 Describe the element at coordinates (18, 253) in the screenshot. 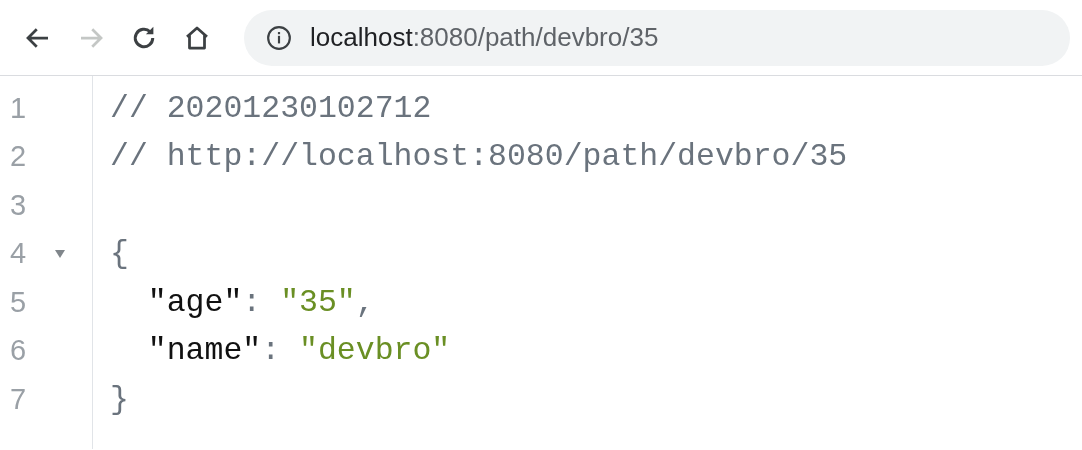

I see `line-number: 4` at that location.